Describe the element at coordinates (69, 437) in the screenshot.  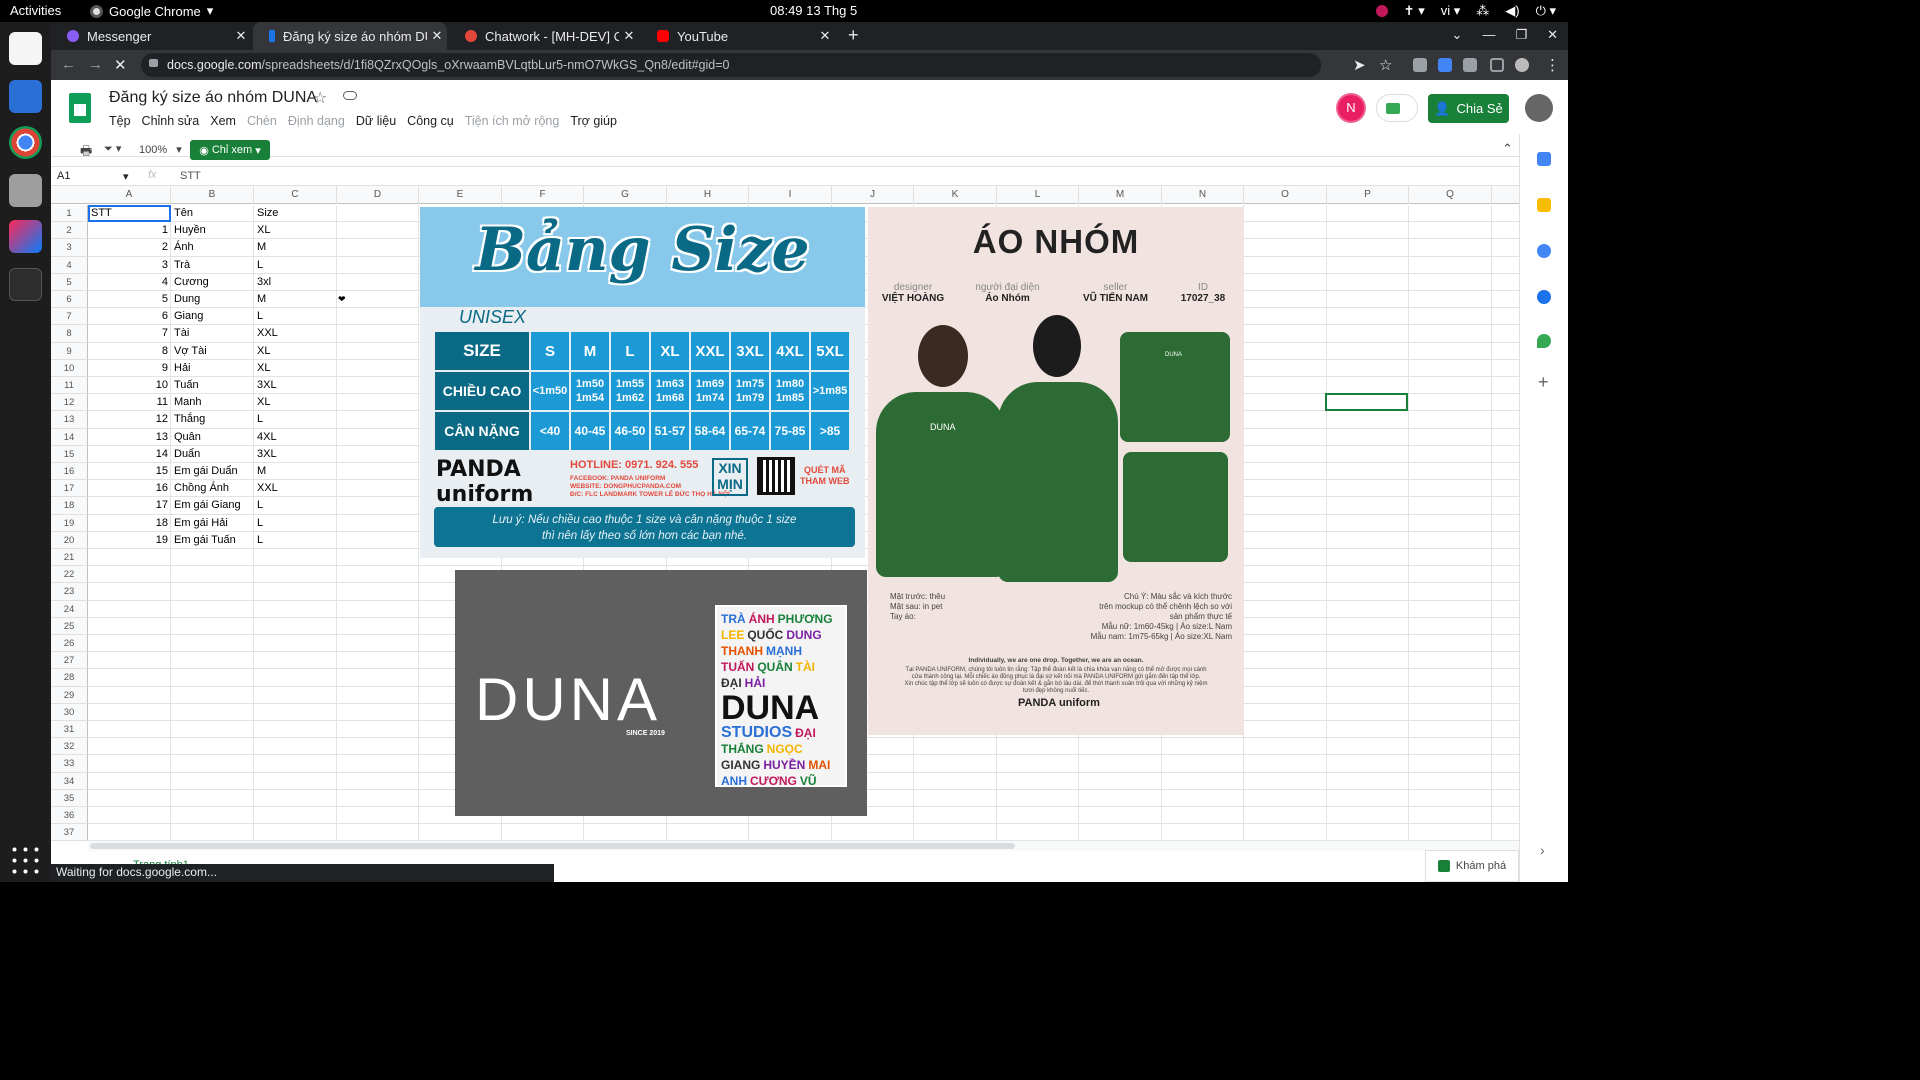
I see `row-header: 14` at that location.